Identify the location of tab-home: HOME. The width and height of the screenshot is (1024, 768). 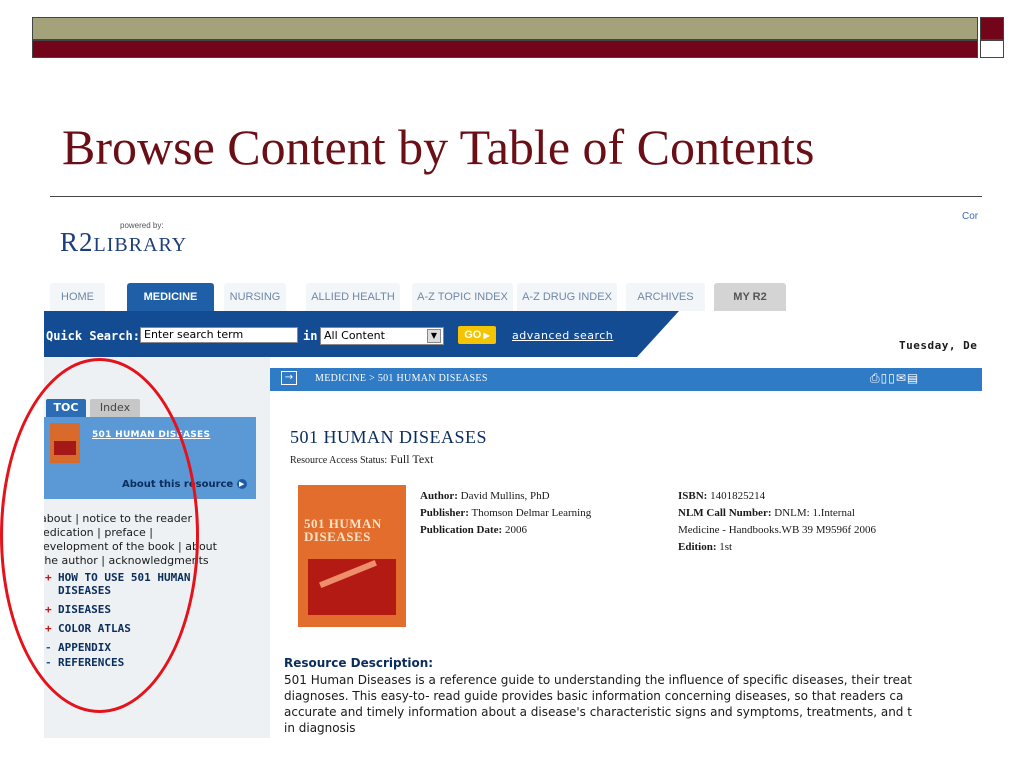
(77, 297).